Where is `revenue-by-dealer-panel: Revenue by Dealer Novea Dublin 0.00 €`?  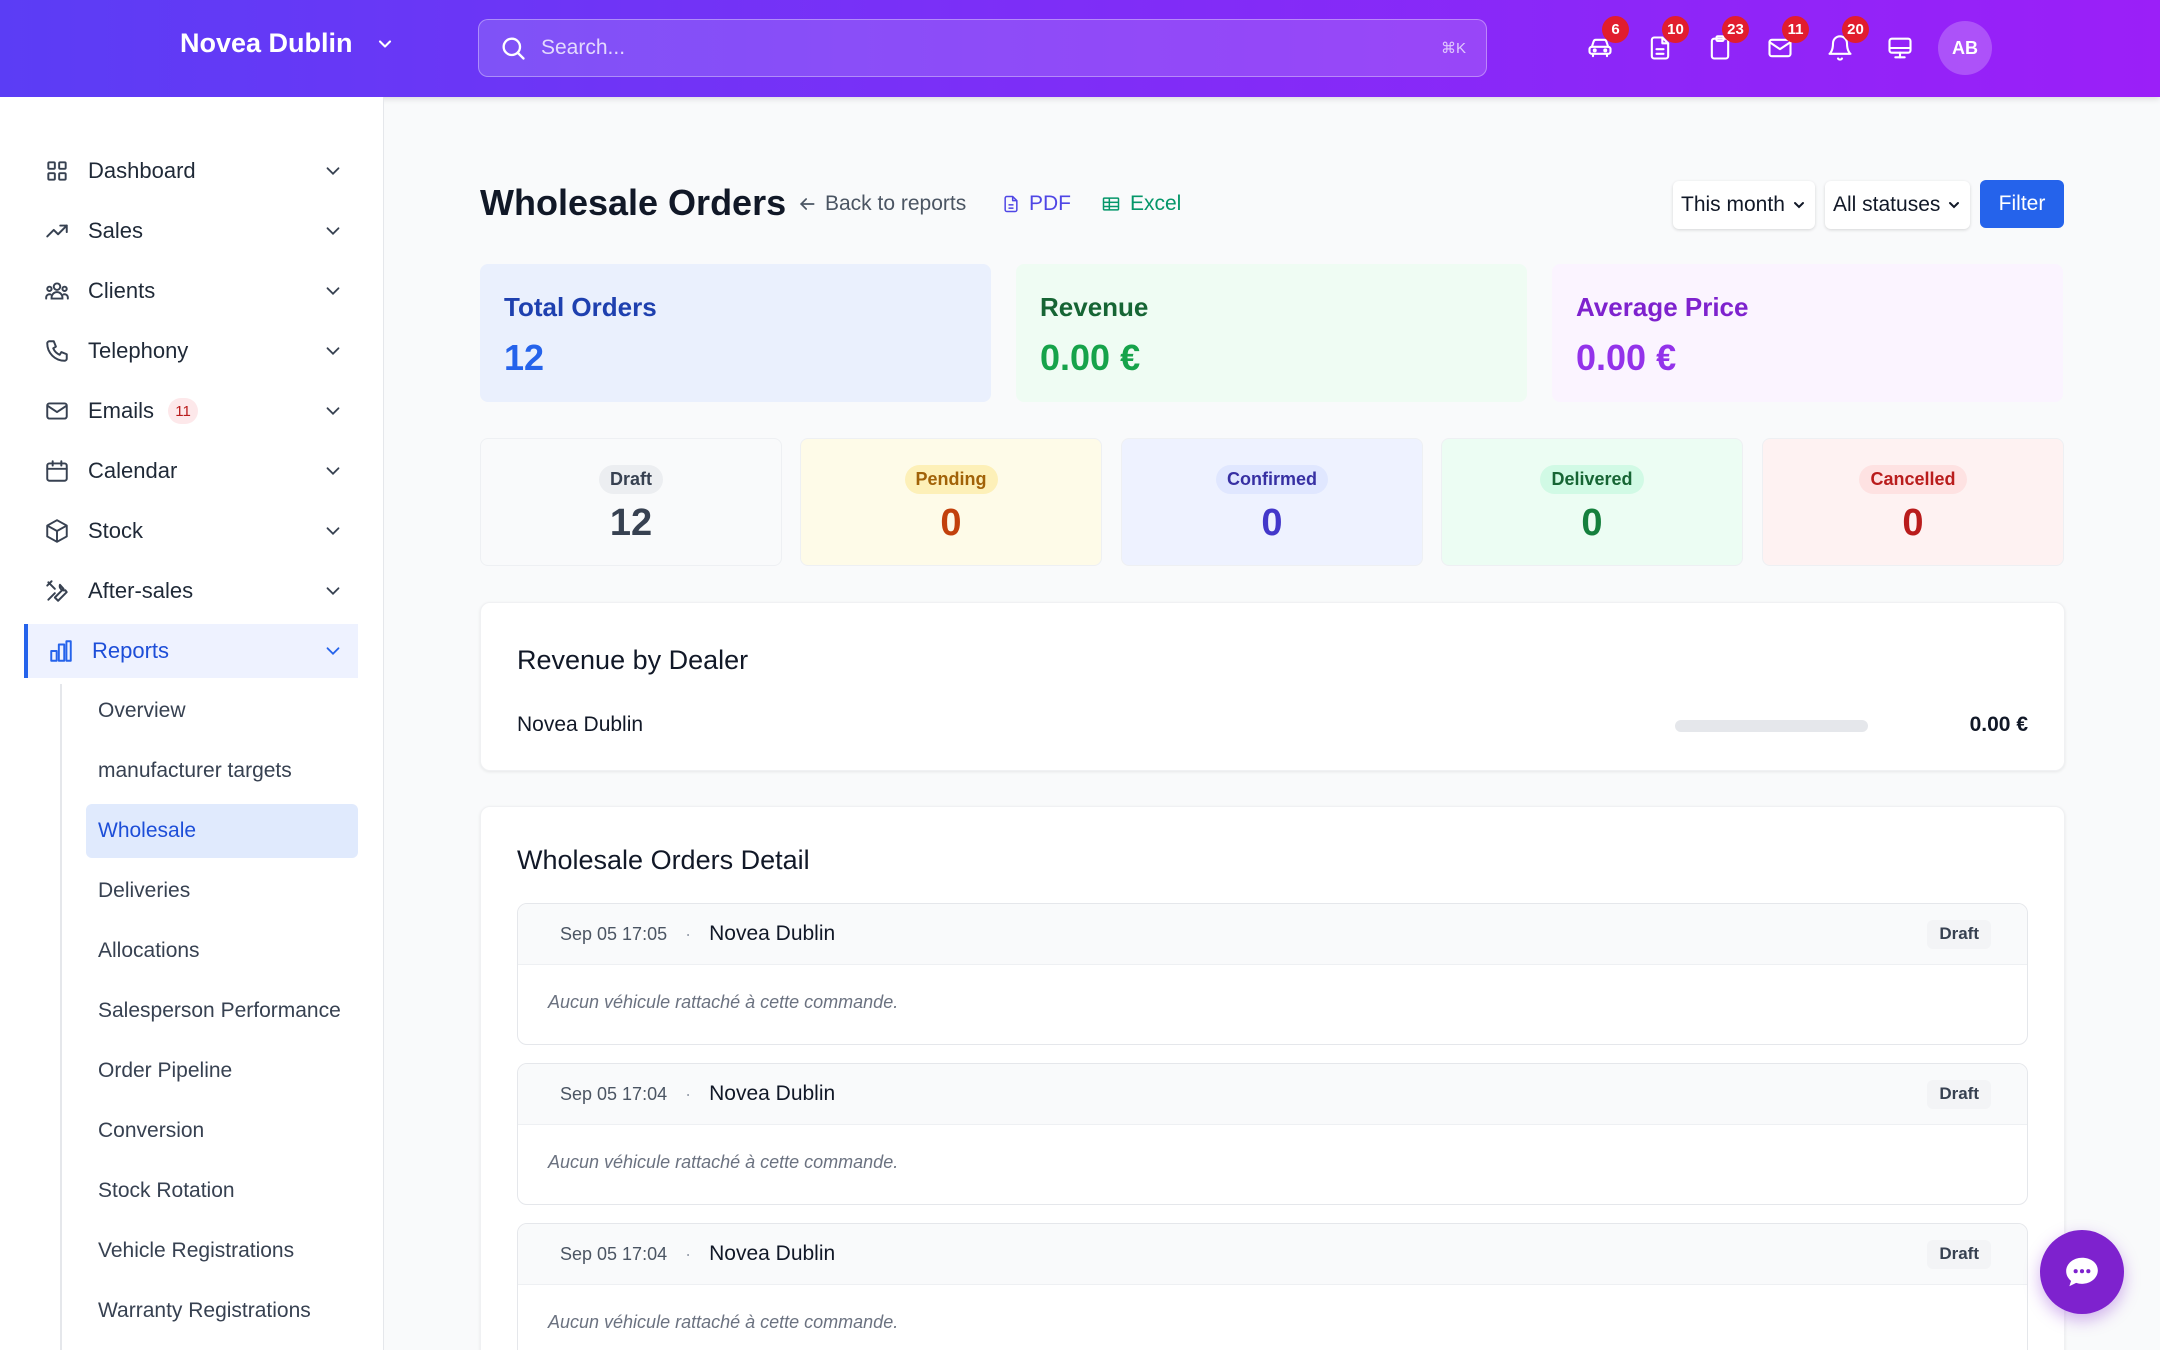 revenue-by-dealer-panel: Revenue by Dealer Novea Dublin 0.00 € is located at coordinates (1272, 686).